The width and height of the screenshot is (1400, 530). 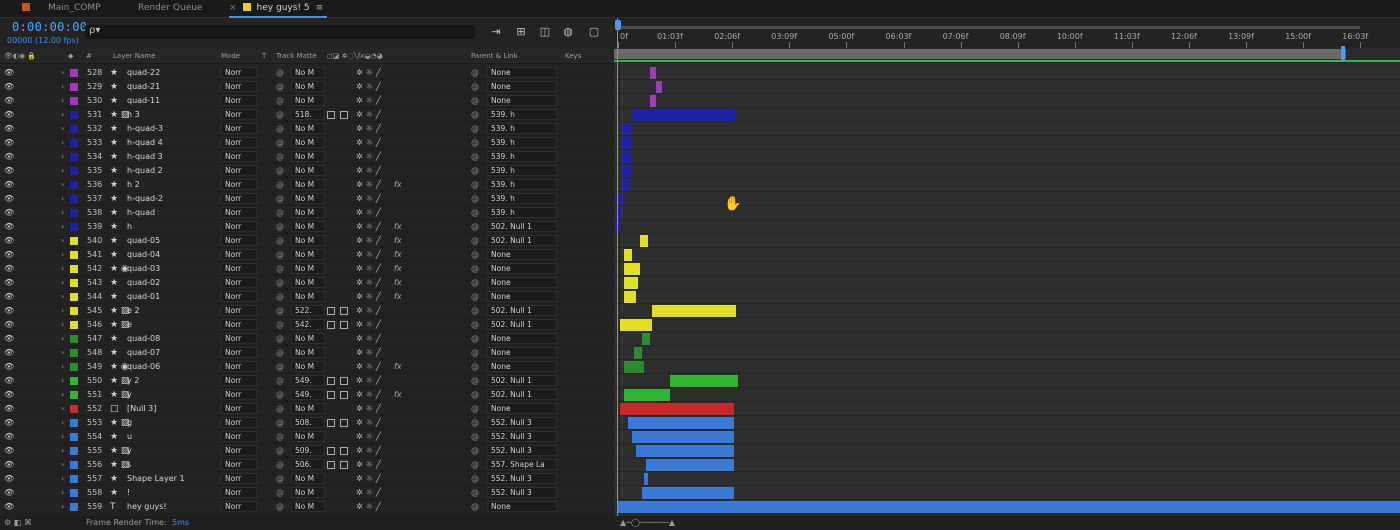 What do you see at coordinates (156, 479) in the screenshot?
I see `layer-name: Shape Layer 1` at bounding box center [156, 479].